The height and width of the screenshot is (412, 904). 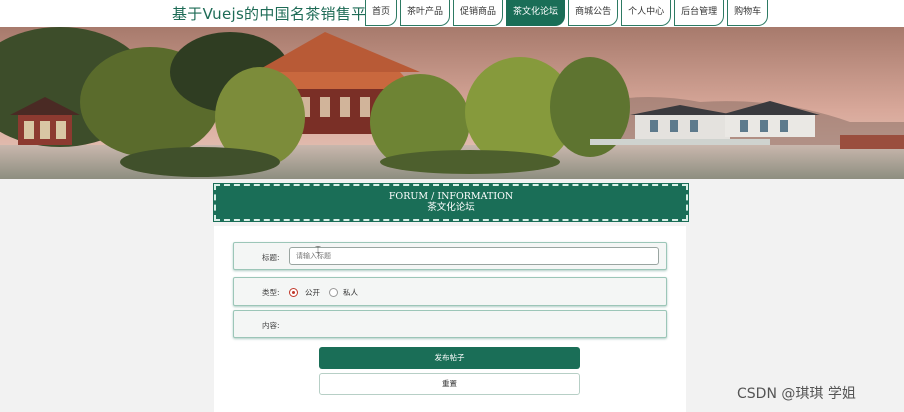 I want to click on title-label: 标题:, so click(x=271, y=257).